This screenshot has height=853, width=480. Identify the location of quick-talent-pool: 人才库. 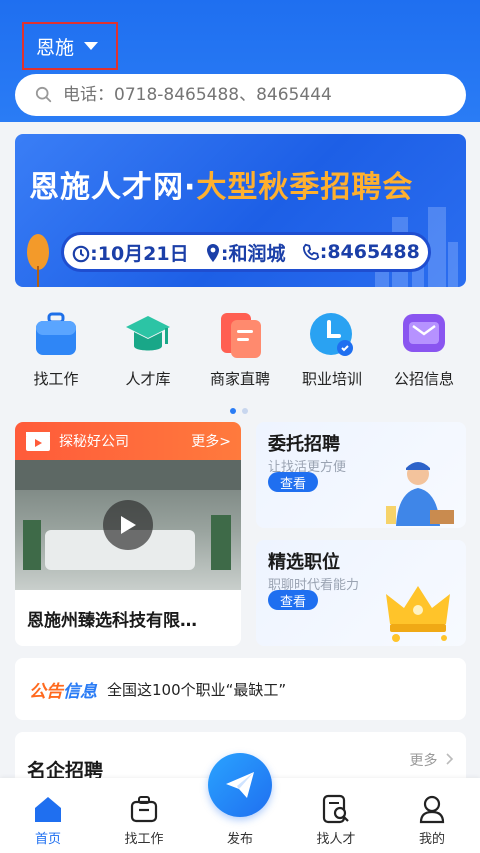
(148, 355).